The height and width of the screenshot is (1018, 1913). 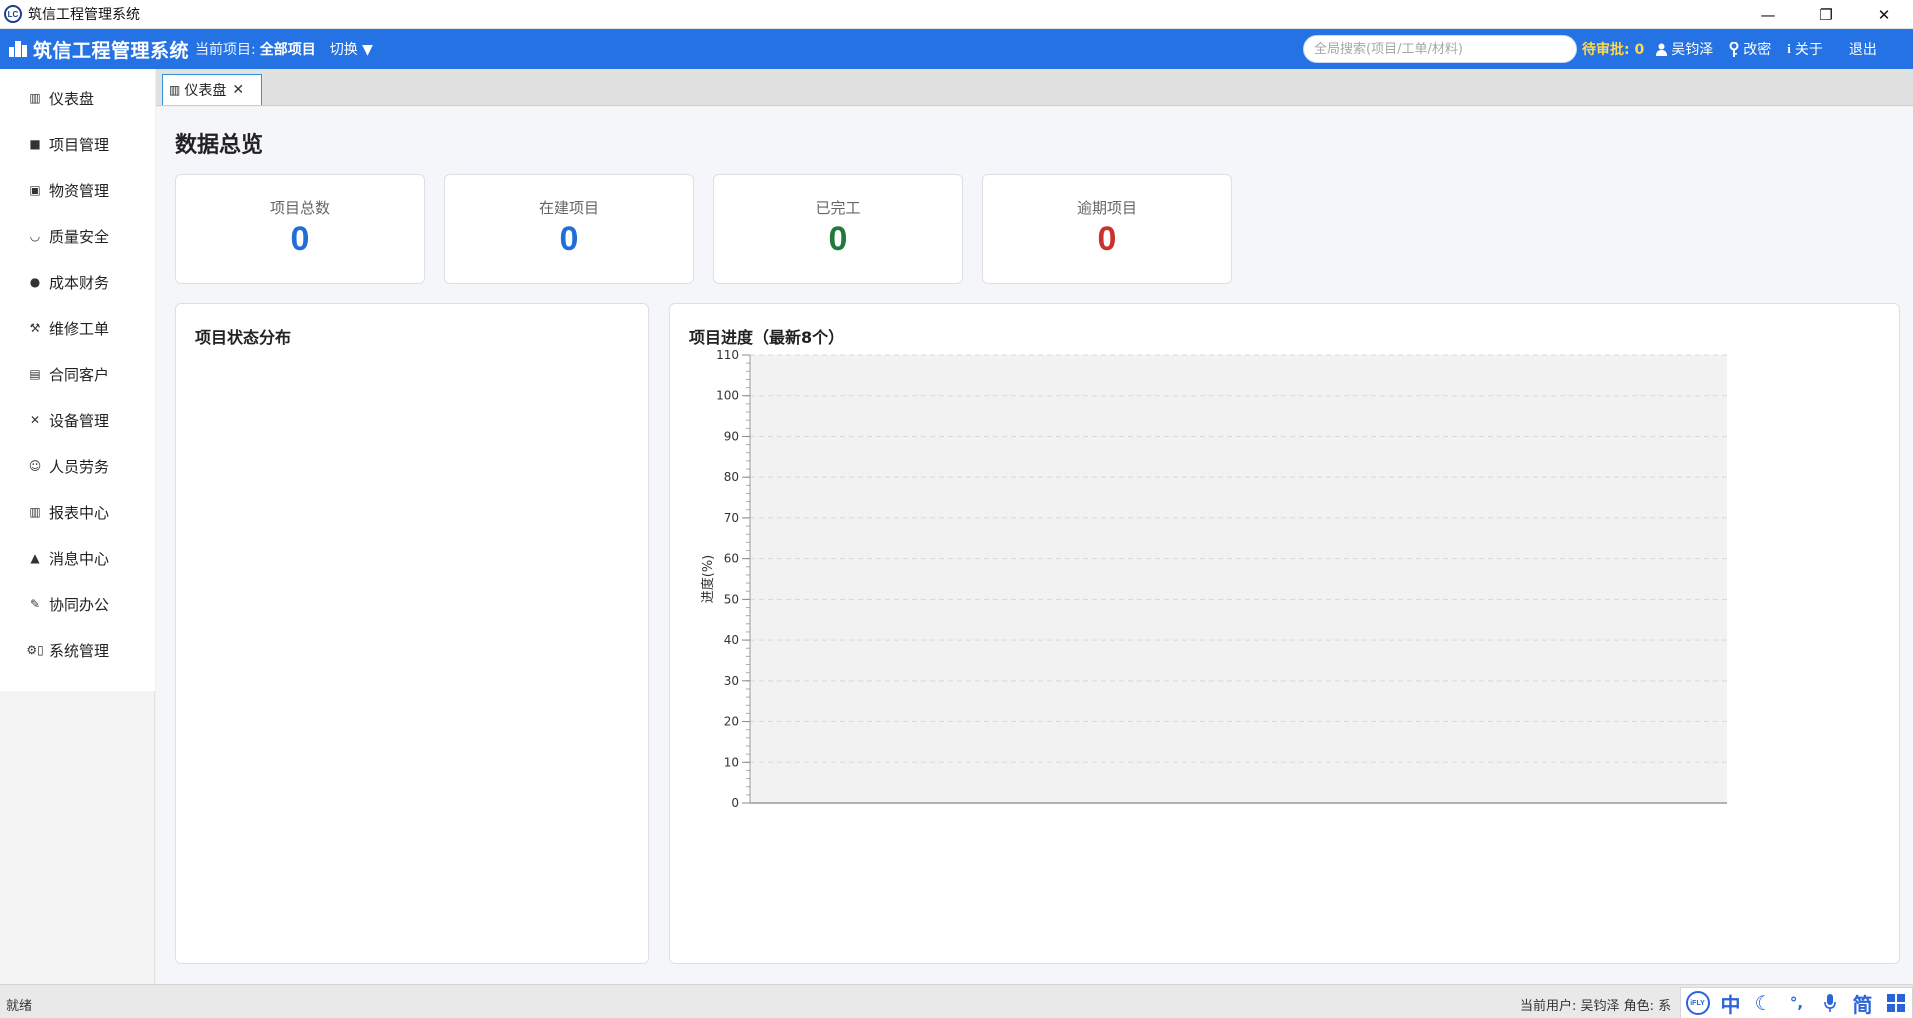 What do you see at coordinates (731, 762) in the screenshot?
I see `y-tick-label: 10` at bounding box center [731, 762].